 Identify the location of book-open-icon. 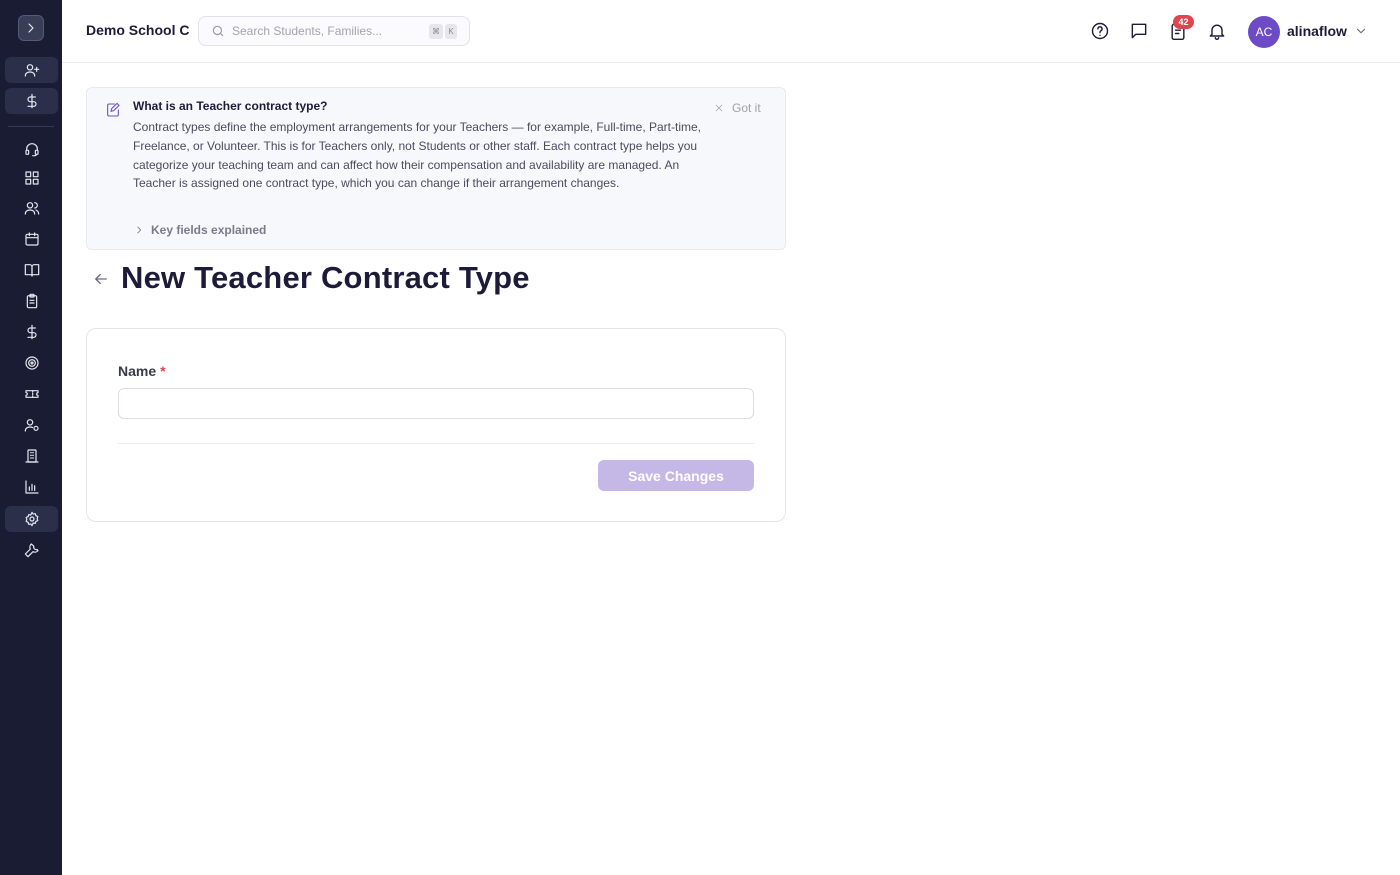
(31, 270).